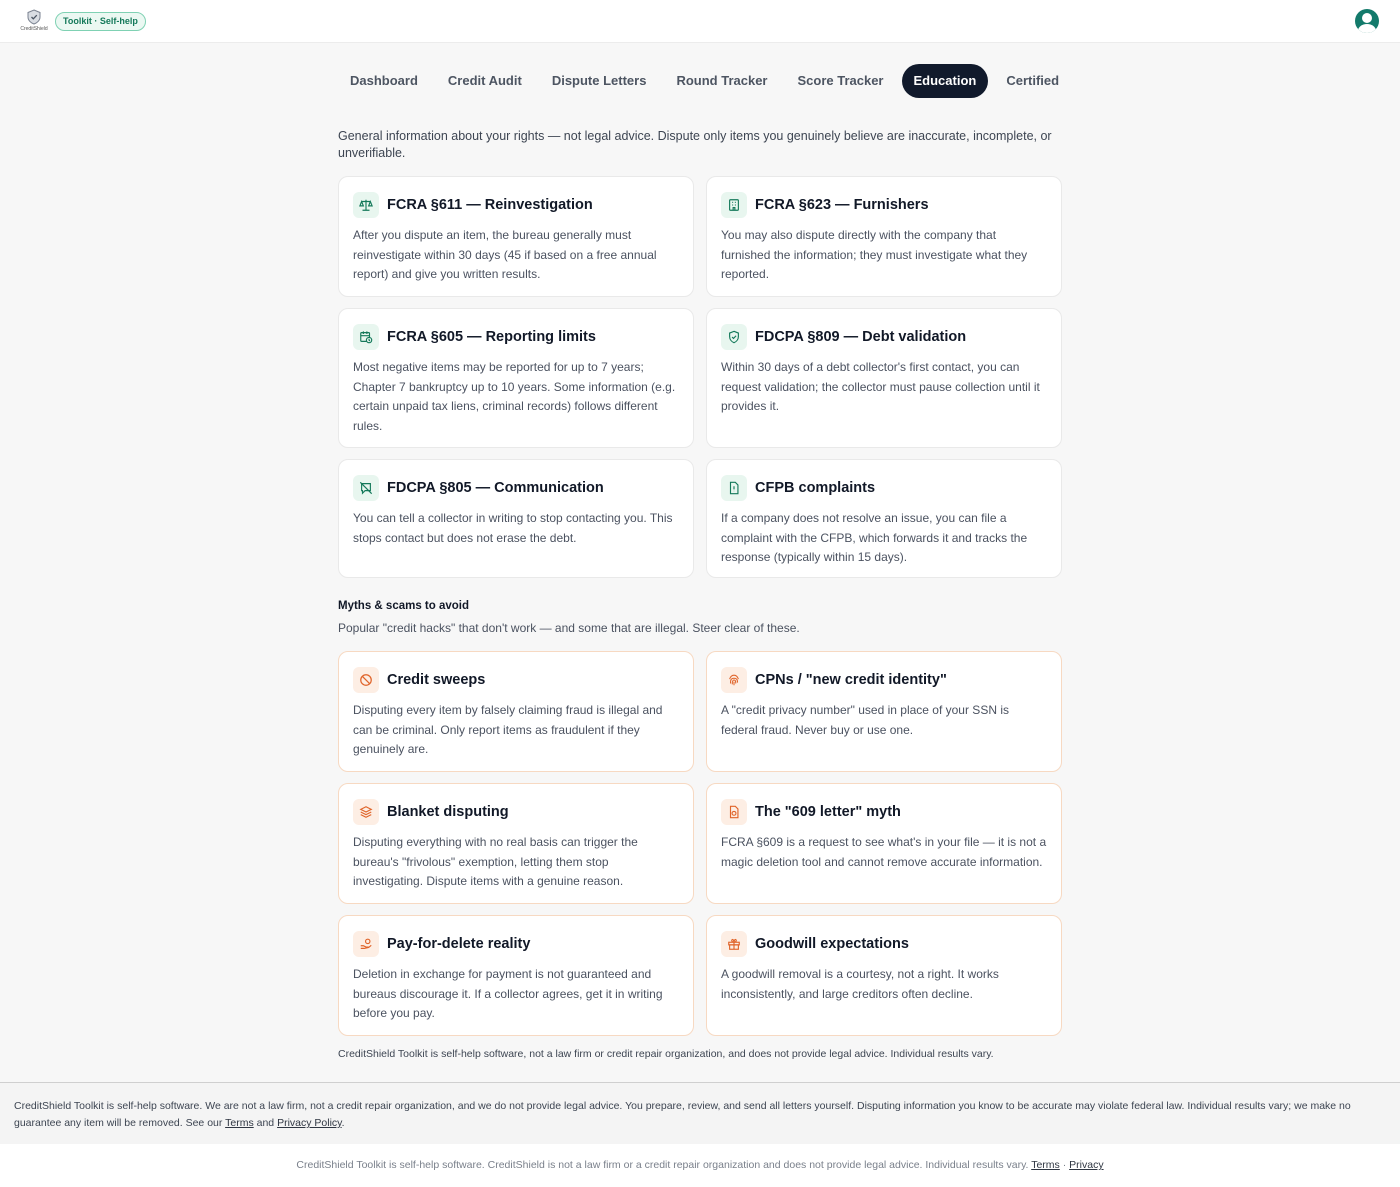 The height and width of the screenshot is (1187, 1400). What do you see at coordinates (100, 21) in the screenshot?
I see `mode-badge: Toolkit · Self-help` at bounding box center [100, 21].